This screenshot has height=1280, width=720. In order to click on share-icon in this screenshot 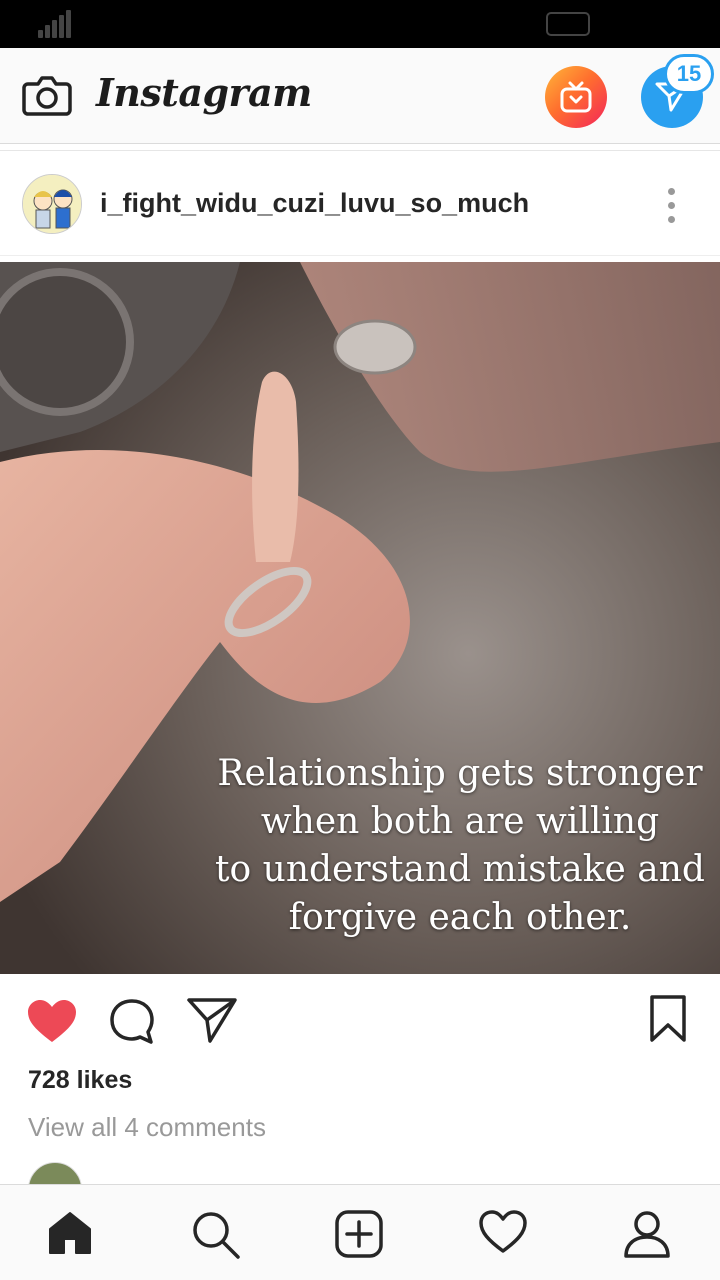, I will do `click(212, 1020)`.